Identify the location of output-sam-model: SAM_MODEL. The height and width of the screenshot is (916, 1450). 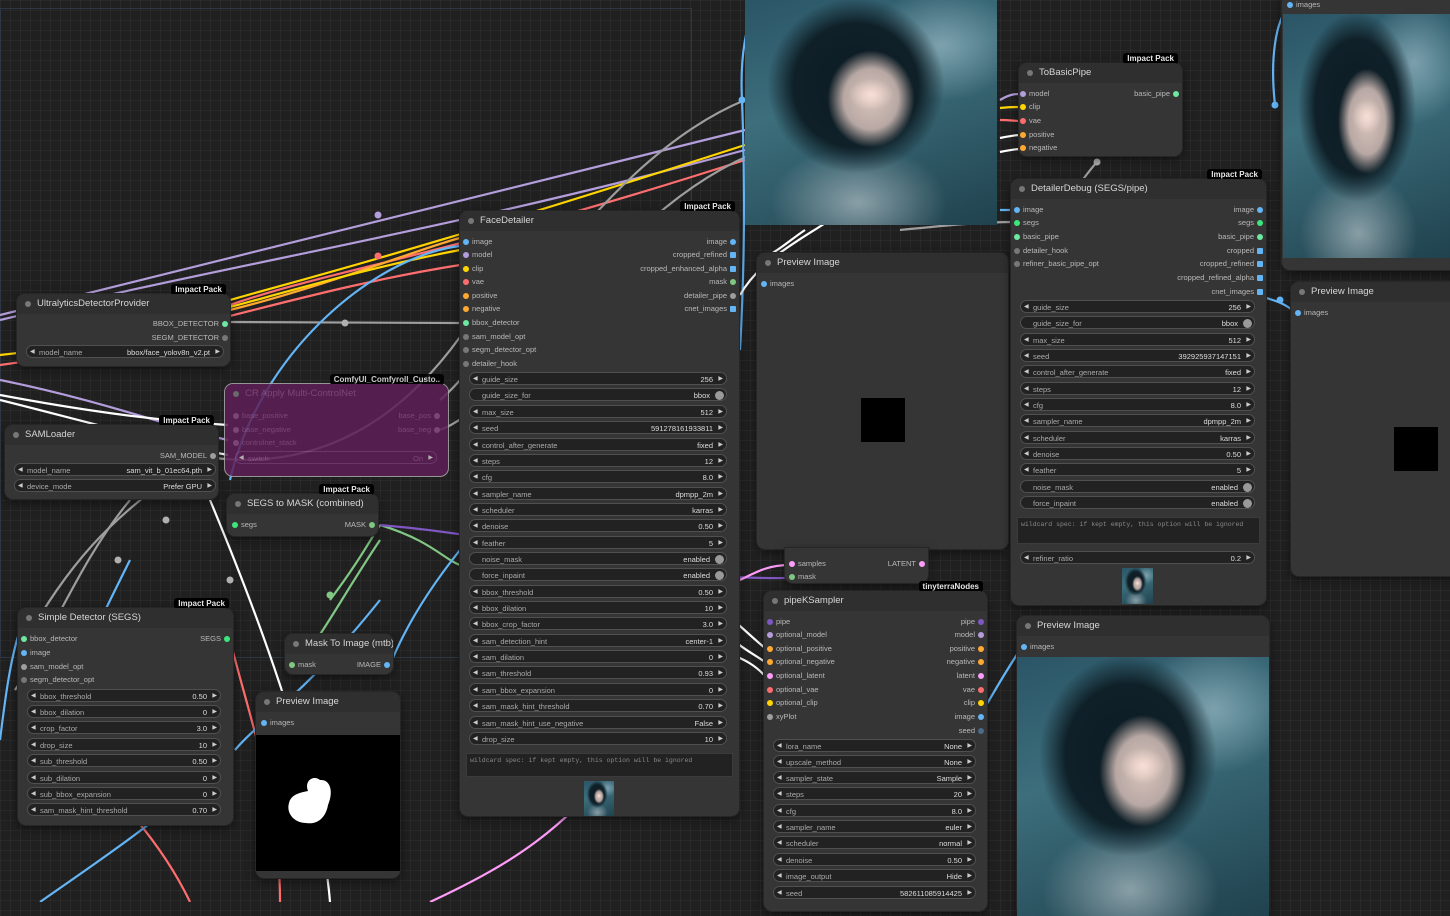
(188, 456).